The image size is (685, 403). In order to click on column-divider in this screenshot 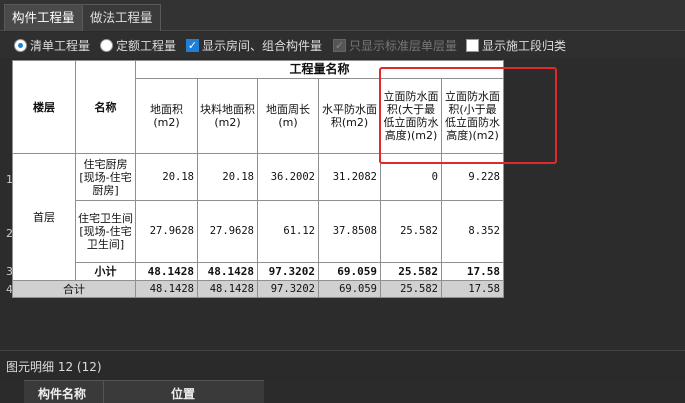, I will do `click(103, 392)`.